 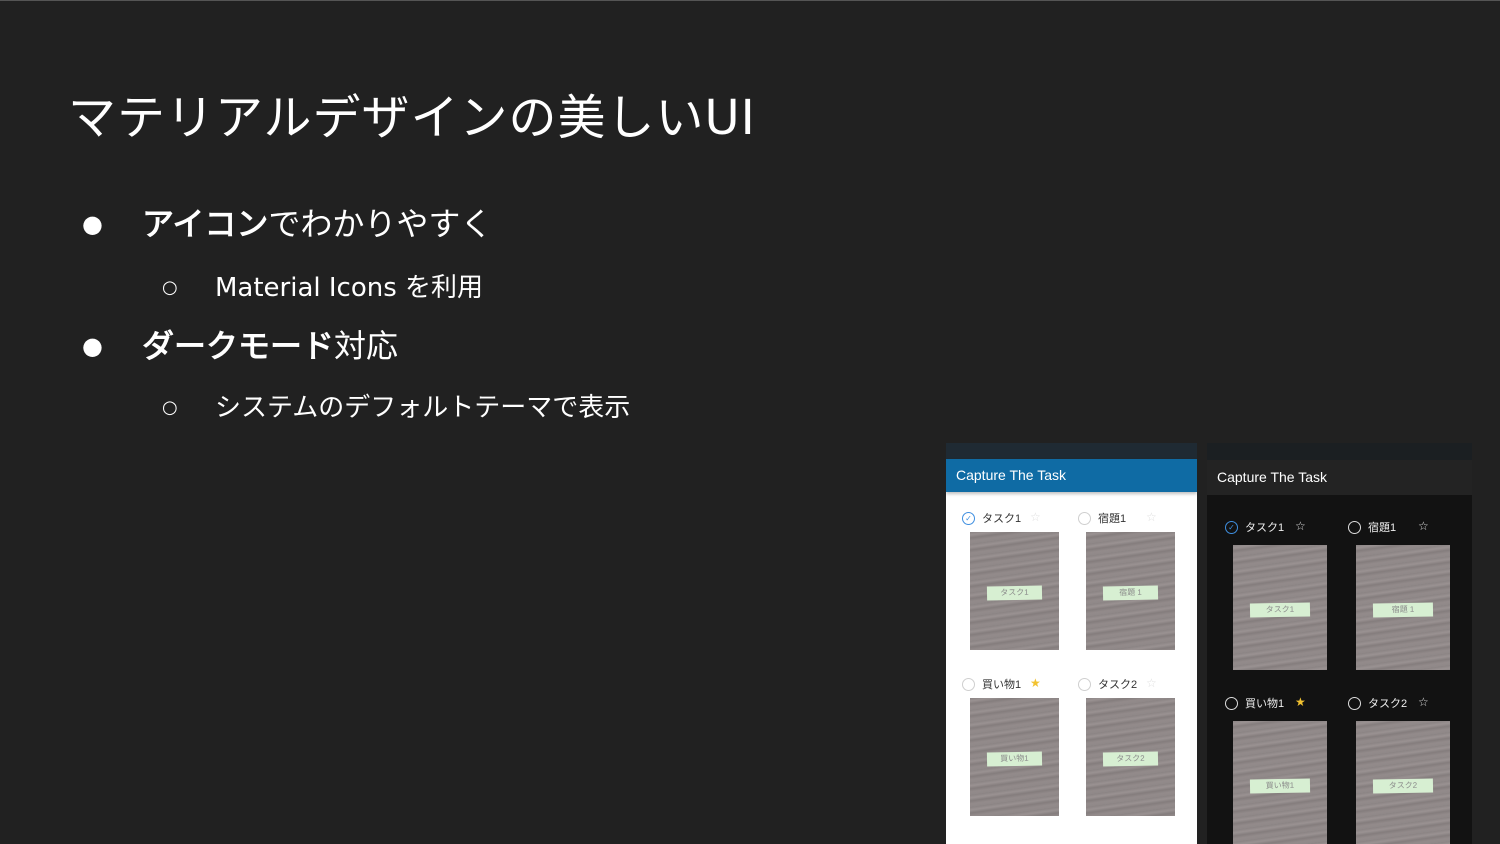 I want to click on subbullet-text: Material Icons を利用, so click(x=349, y=288).